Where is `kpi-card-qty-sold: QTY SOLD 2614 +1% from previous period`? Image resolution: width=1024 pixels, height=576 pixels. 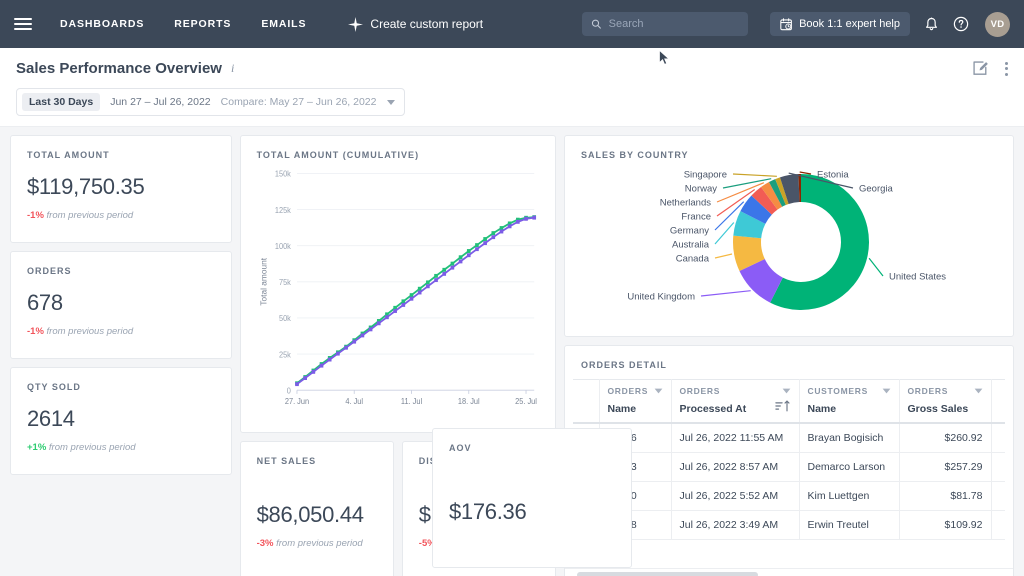 kpi-card-qty-sold: QTY SOLD 2614 +1% from previous period is located at coordinates (121, 421).